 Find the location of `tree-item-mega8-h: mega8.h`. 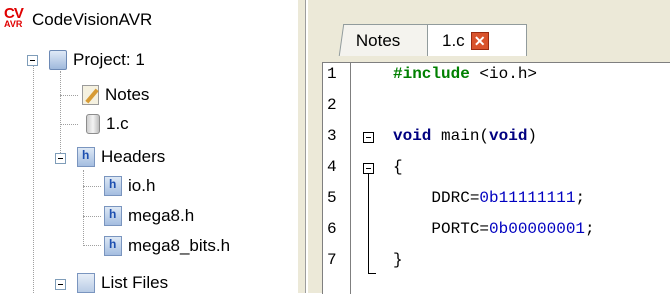

tree-item-mega8-h: mega8.h is located at coordinates (149, 216).